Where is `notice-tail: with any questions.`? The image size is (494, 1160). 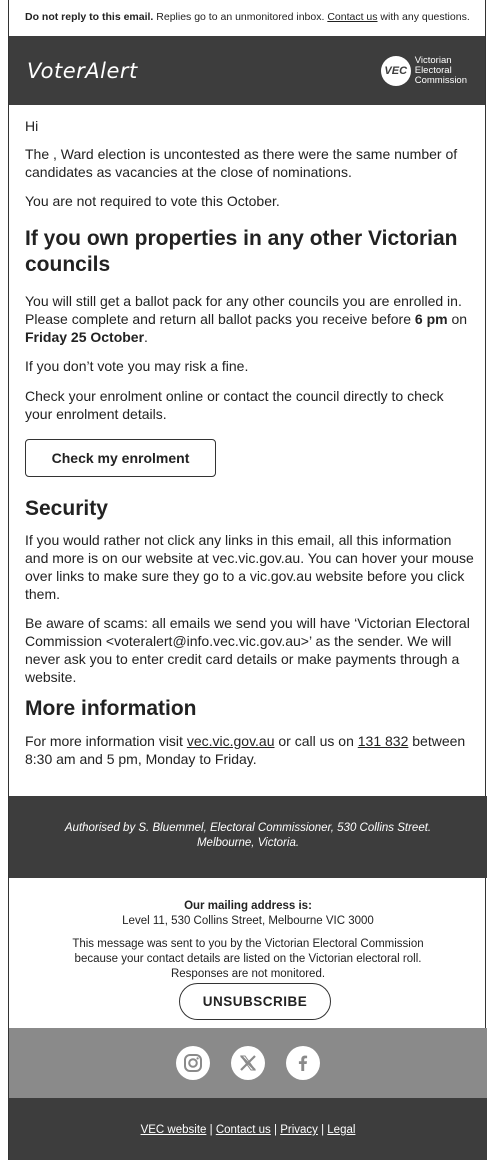 notice-tail: with any questions. is located at coordinates (423, 17).